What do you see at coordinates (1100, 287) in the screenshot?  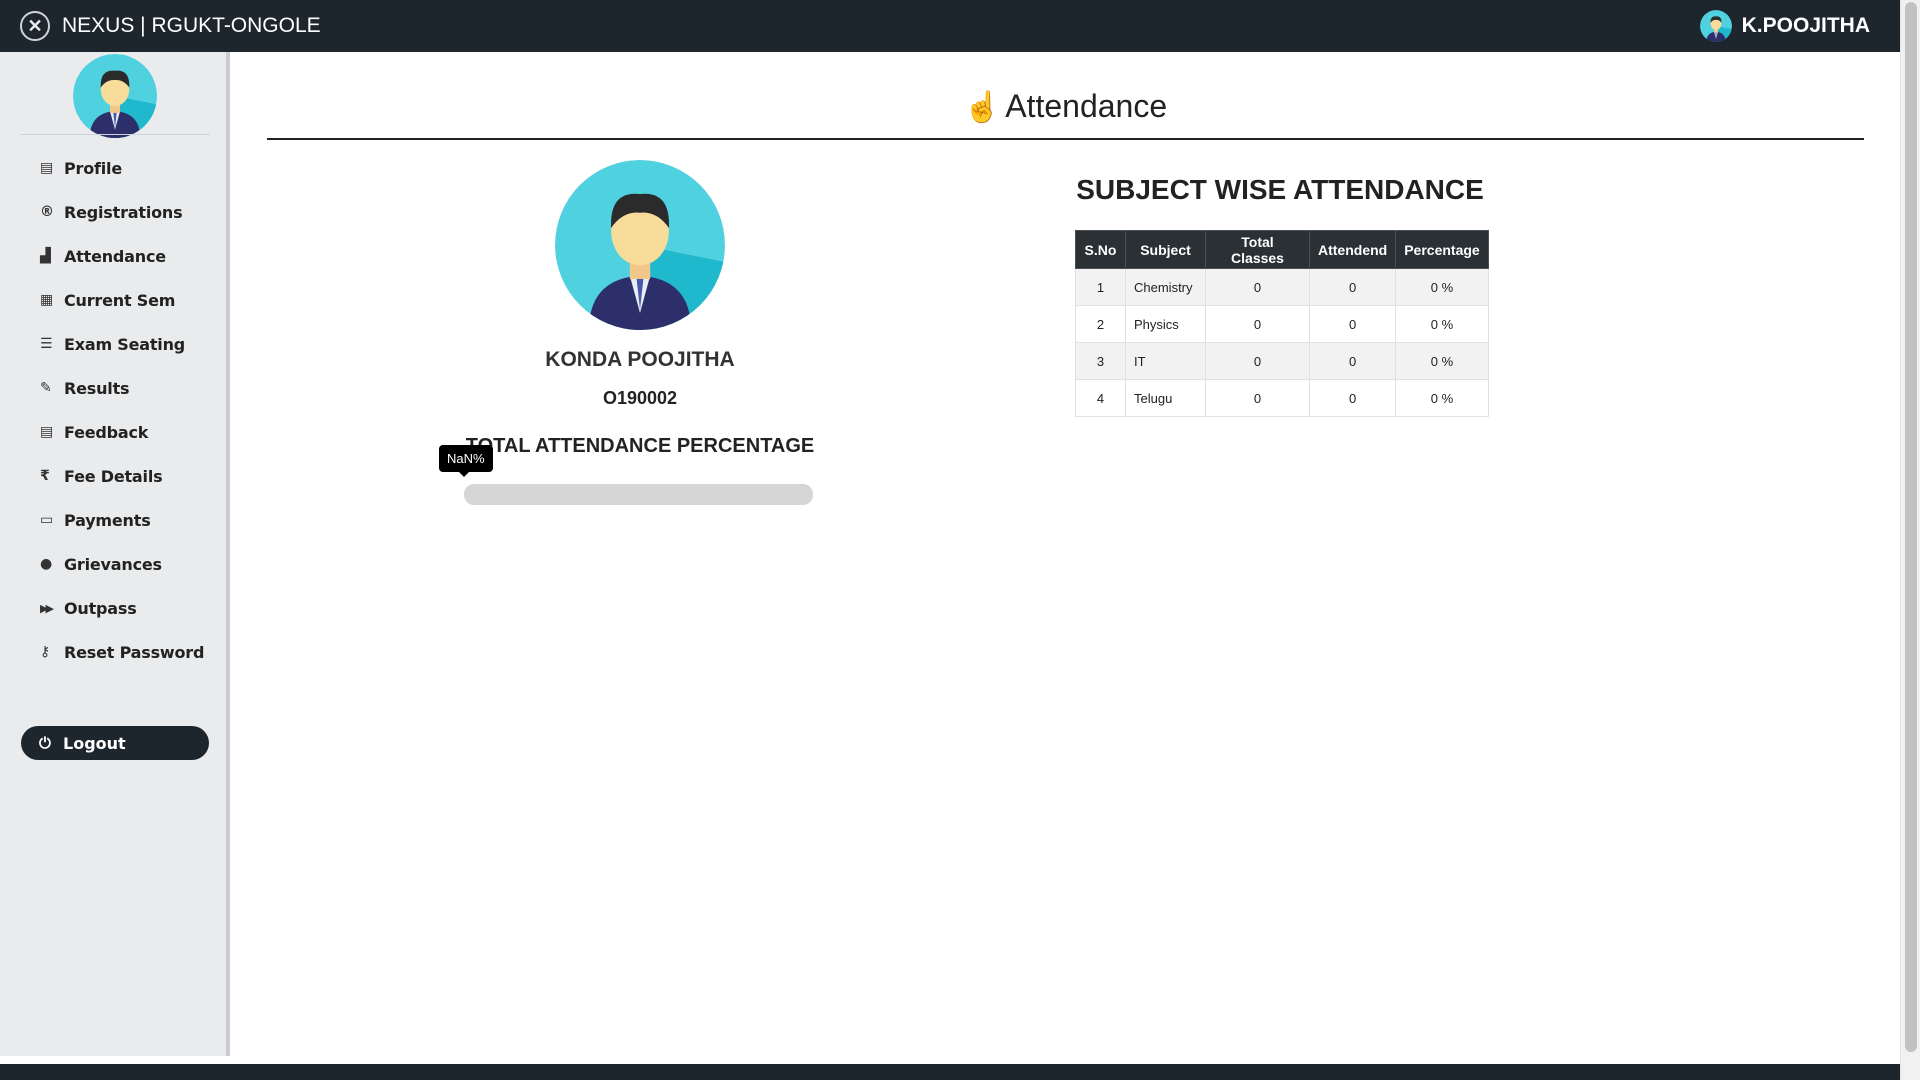 I see `cell-sno: 1` at bounding box center [1100, 287].